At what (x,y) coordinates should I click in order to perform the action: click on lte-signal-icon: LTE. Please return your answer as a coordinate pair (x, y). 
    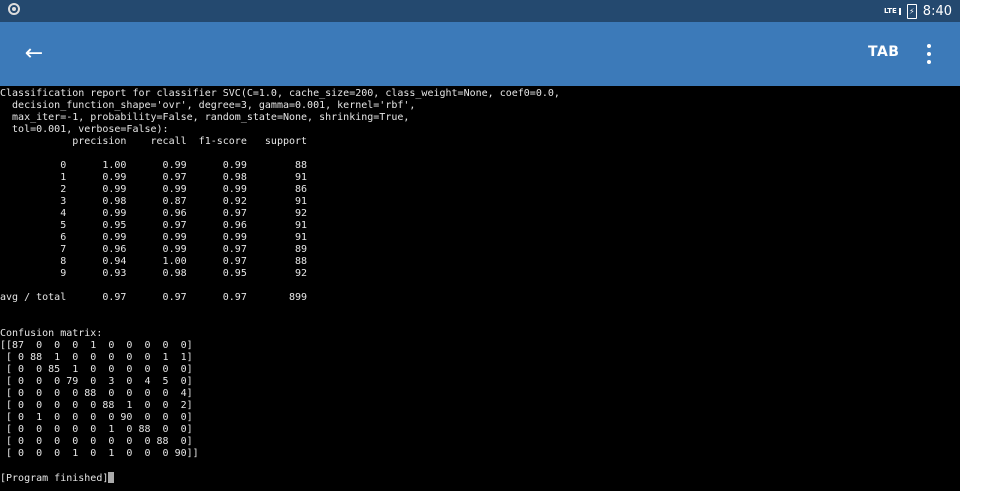
    Looking at the image, I should click on (892, 11).